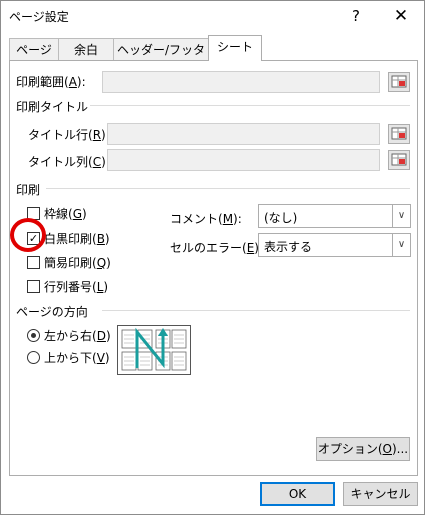  I want to click on print-area-label: 印刷範囲(A):, so click(51, 82).